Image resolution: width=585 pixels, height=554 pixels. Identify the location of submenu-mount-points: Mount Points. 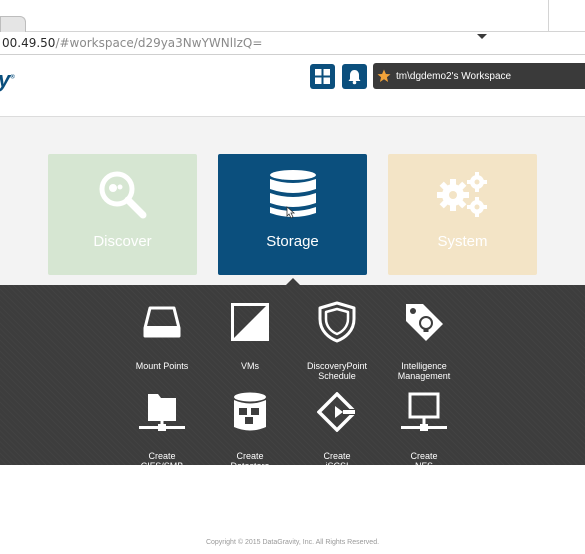
(162, 335).